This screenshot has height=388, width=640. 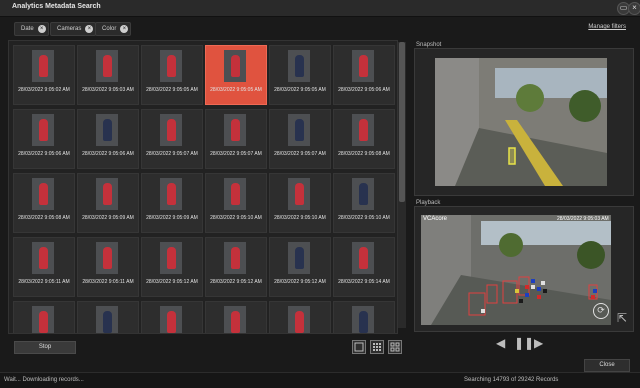 What do you see at coordinates (402, 122) in the screenshot?
I see `scrollbar-thumb` at bounding box center [402, 122].